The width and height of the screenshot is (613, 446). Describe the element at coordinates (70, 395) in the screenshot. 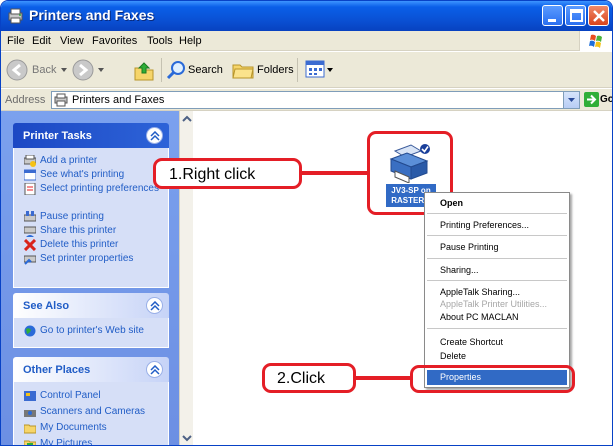

I see `place-label: Control Panel` at that location.